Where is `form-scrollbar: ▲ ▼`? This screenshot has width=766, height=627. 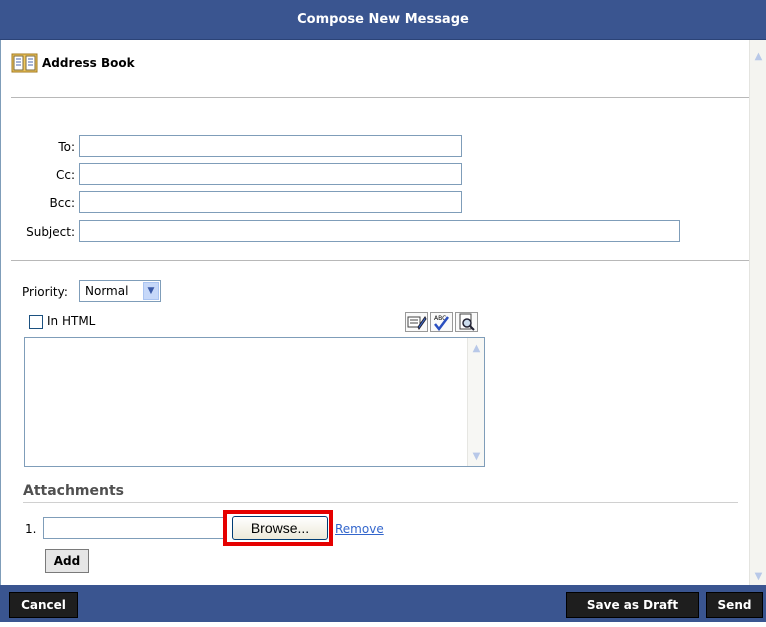 form-scrollbar: ▲ ▼ is located at coordinates (757, 312).